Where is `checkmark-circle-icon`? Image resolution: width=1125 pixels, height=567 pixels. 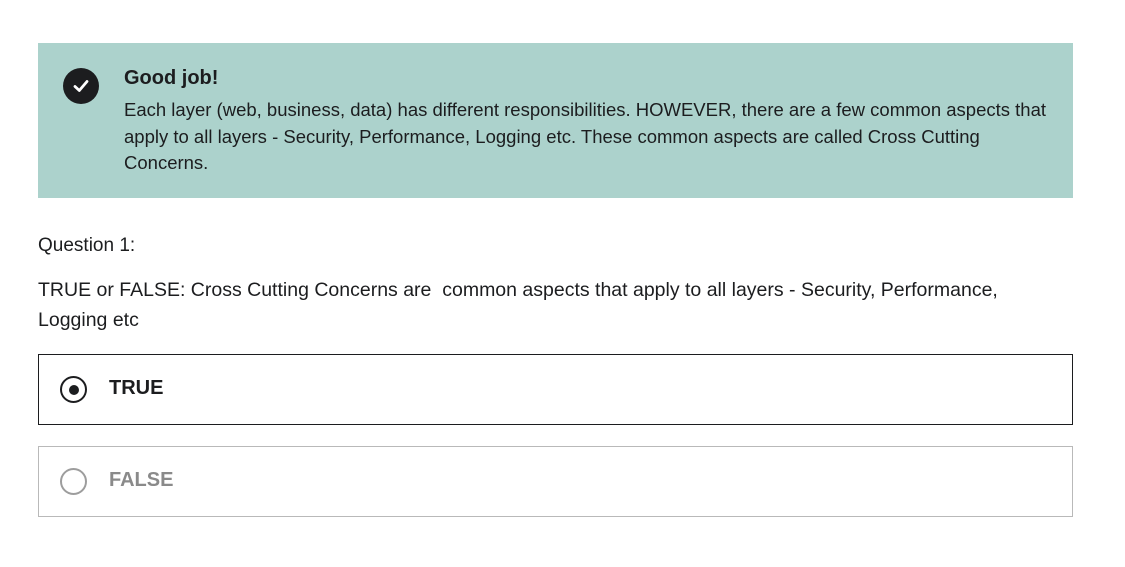 checkmark-circle-icon is located at coordinates (81, 86).